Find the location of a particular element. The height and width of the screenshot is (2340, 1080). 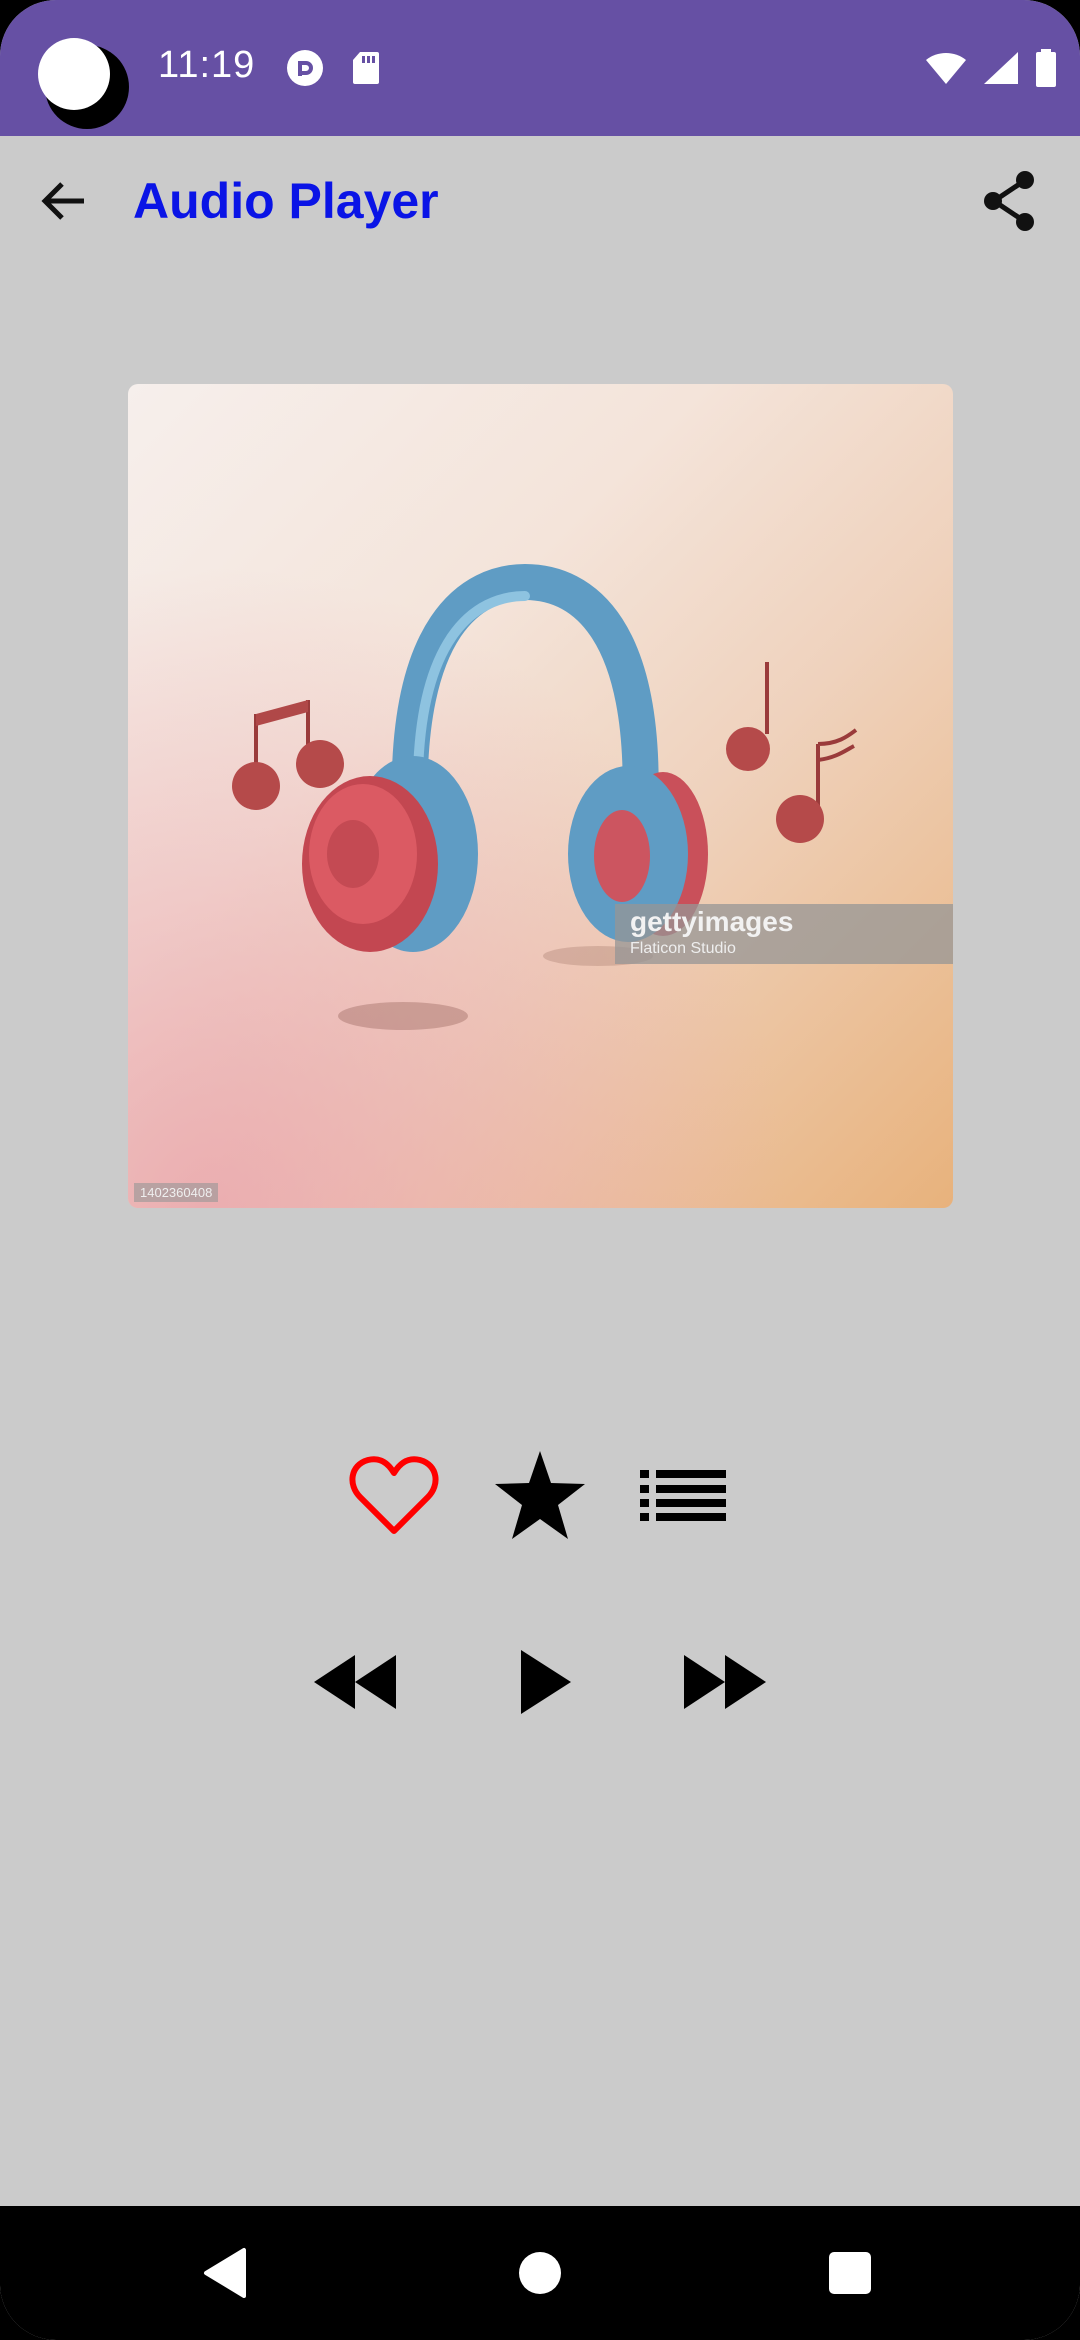

nav-back-button is located at coordinates (225, 2273).